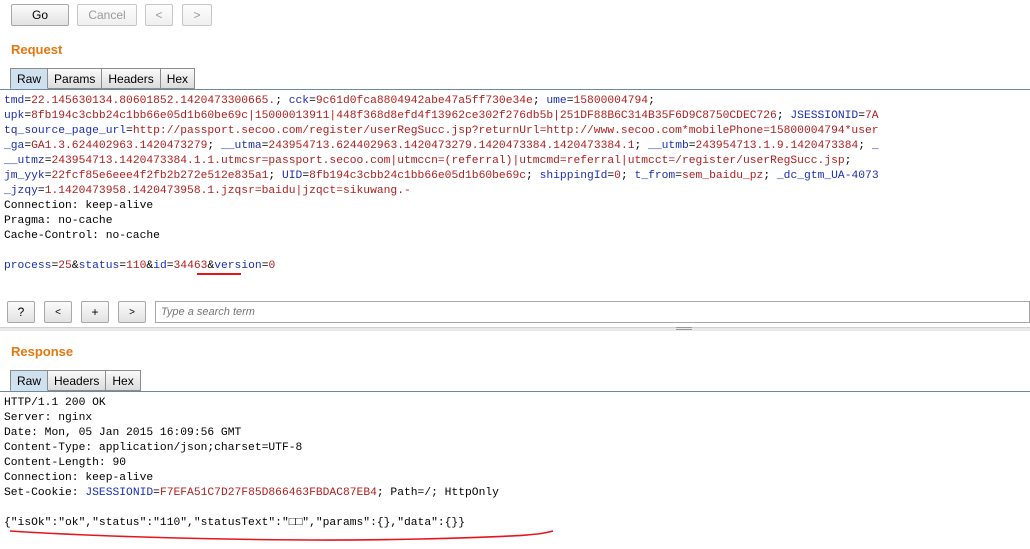 This screenshot has height=549, width=1030. Describe the element at coordinates (441, 266) in the screenshot. I see `request-line: process=25&status=110&id=34463&version=0` at that location.